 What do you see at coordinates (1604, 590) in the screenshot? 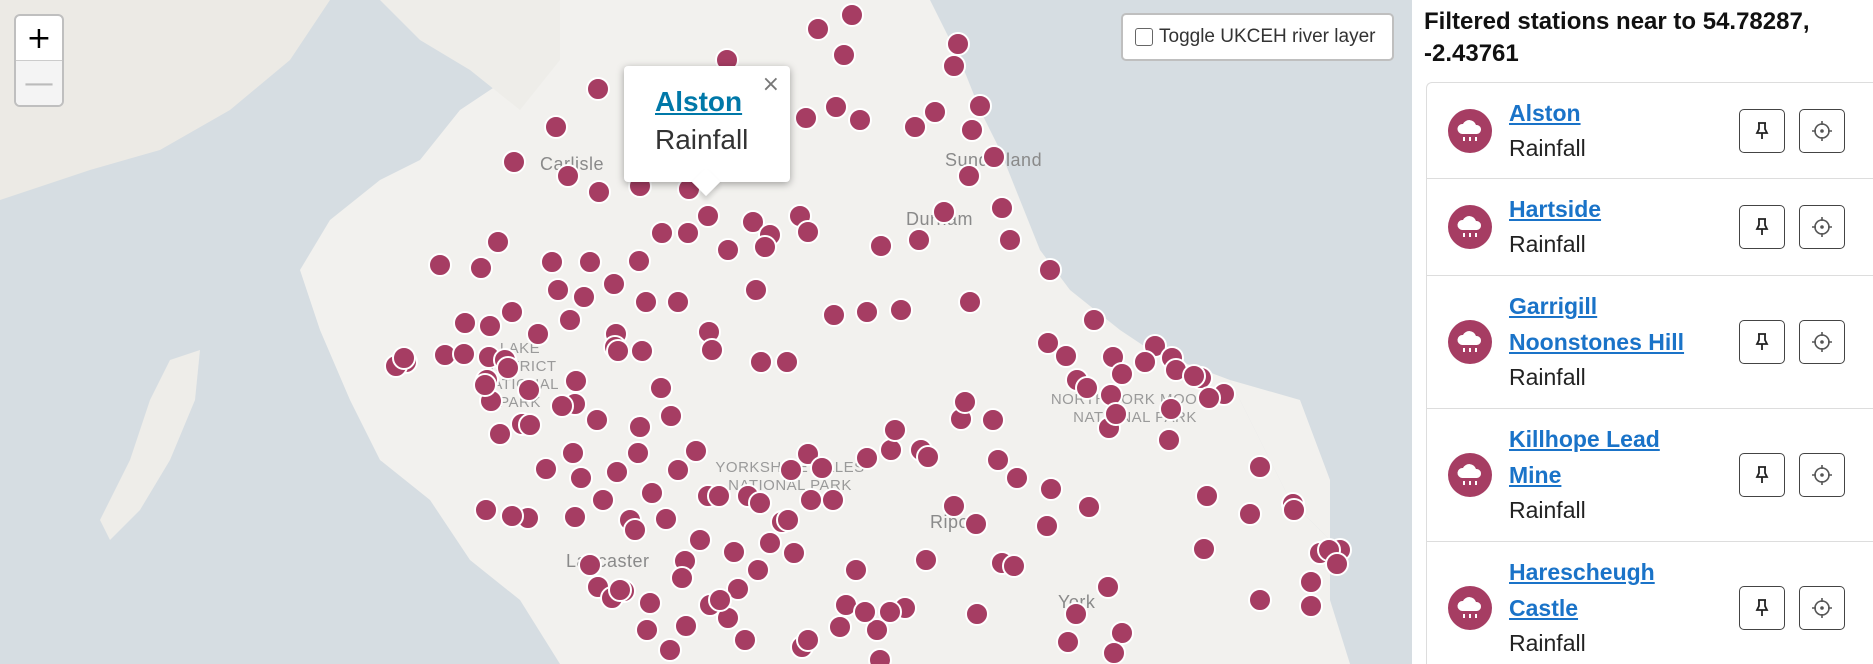
I see `station-name-link: Harescheugh Castle` at bounding box center [1604, 590].